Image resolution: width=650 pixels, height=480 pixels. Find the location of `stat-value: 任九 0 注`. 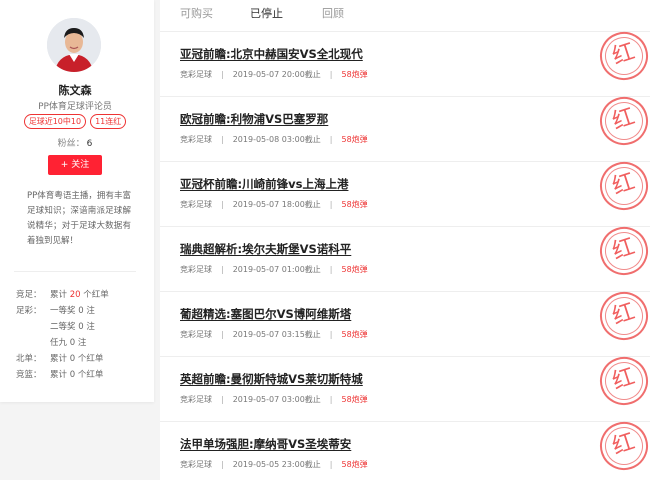

stat-value: 任九 0 注 is located at coordinates (68, 343).